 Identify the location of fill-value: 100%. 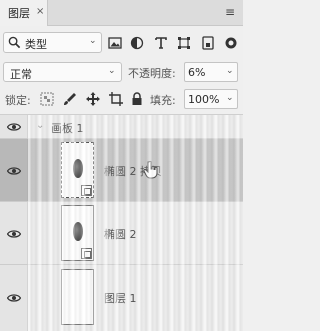
(204, 99).